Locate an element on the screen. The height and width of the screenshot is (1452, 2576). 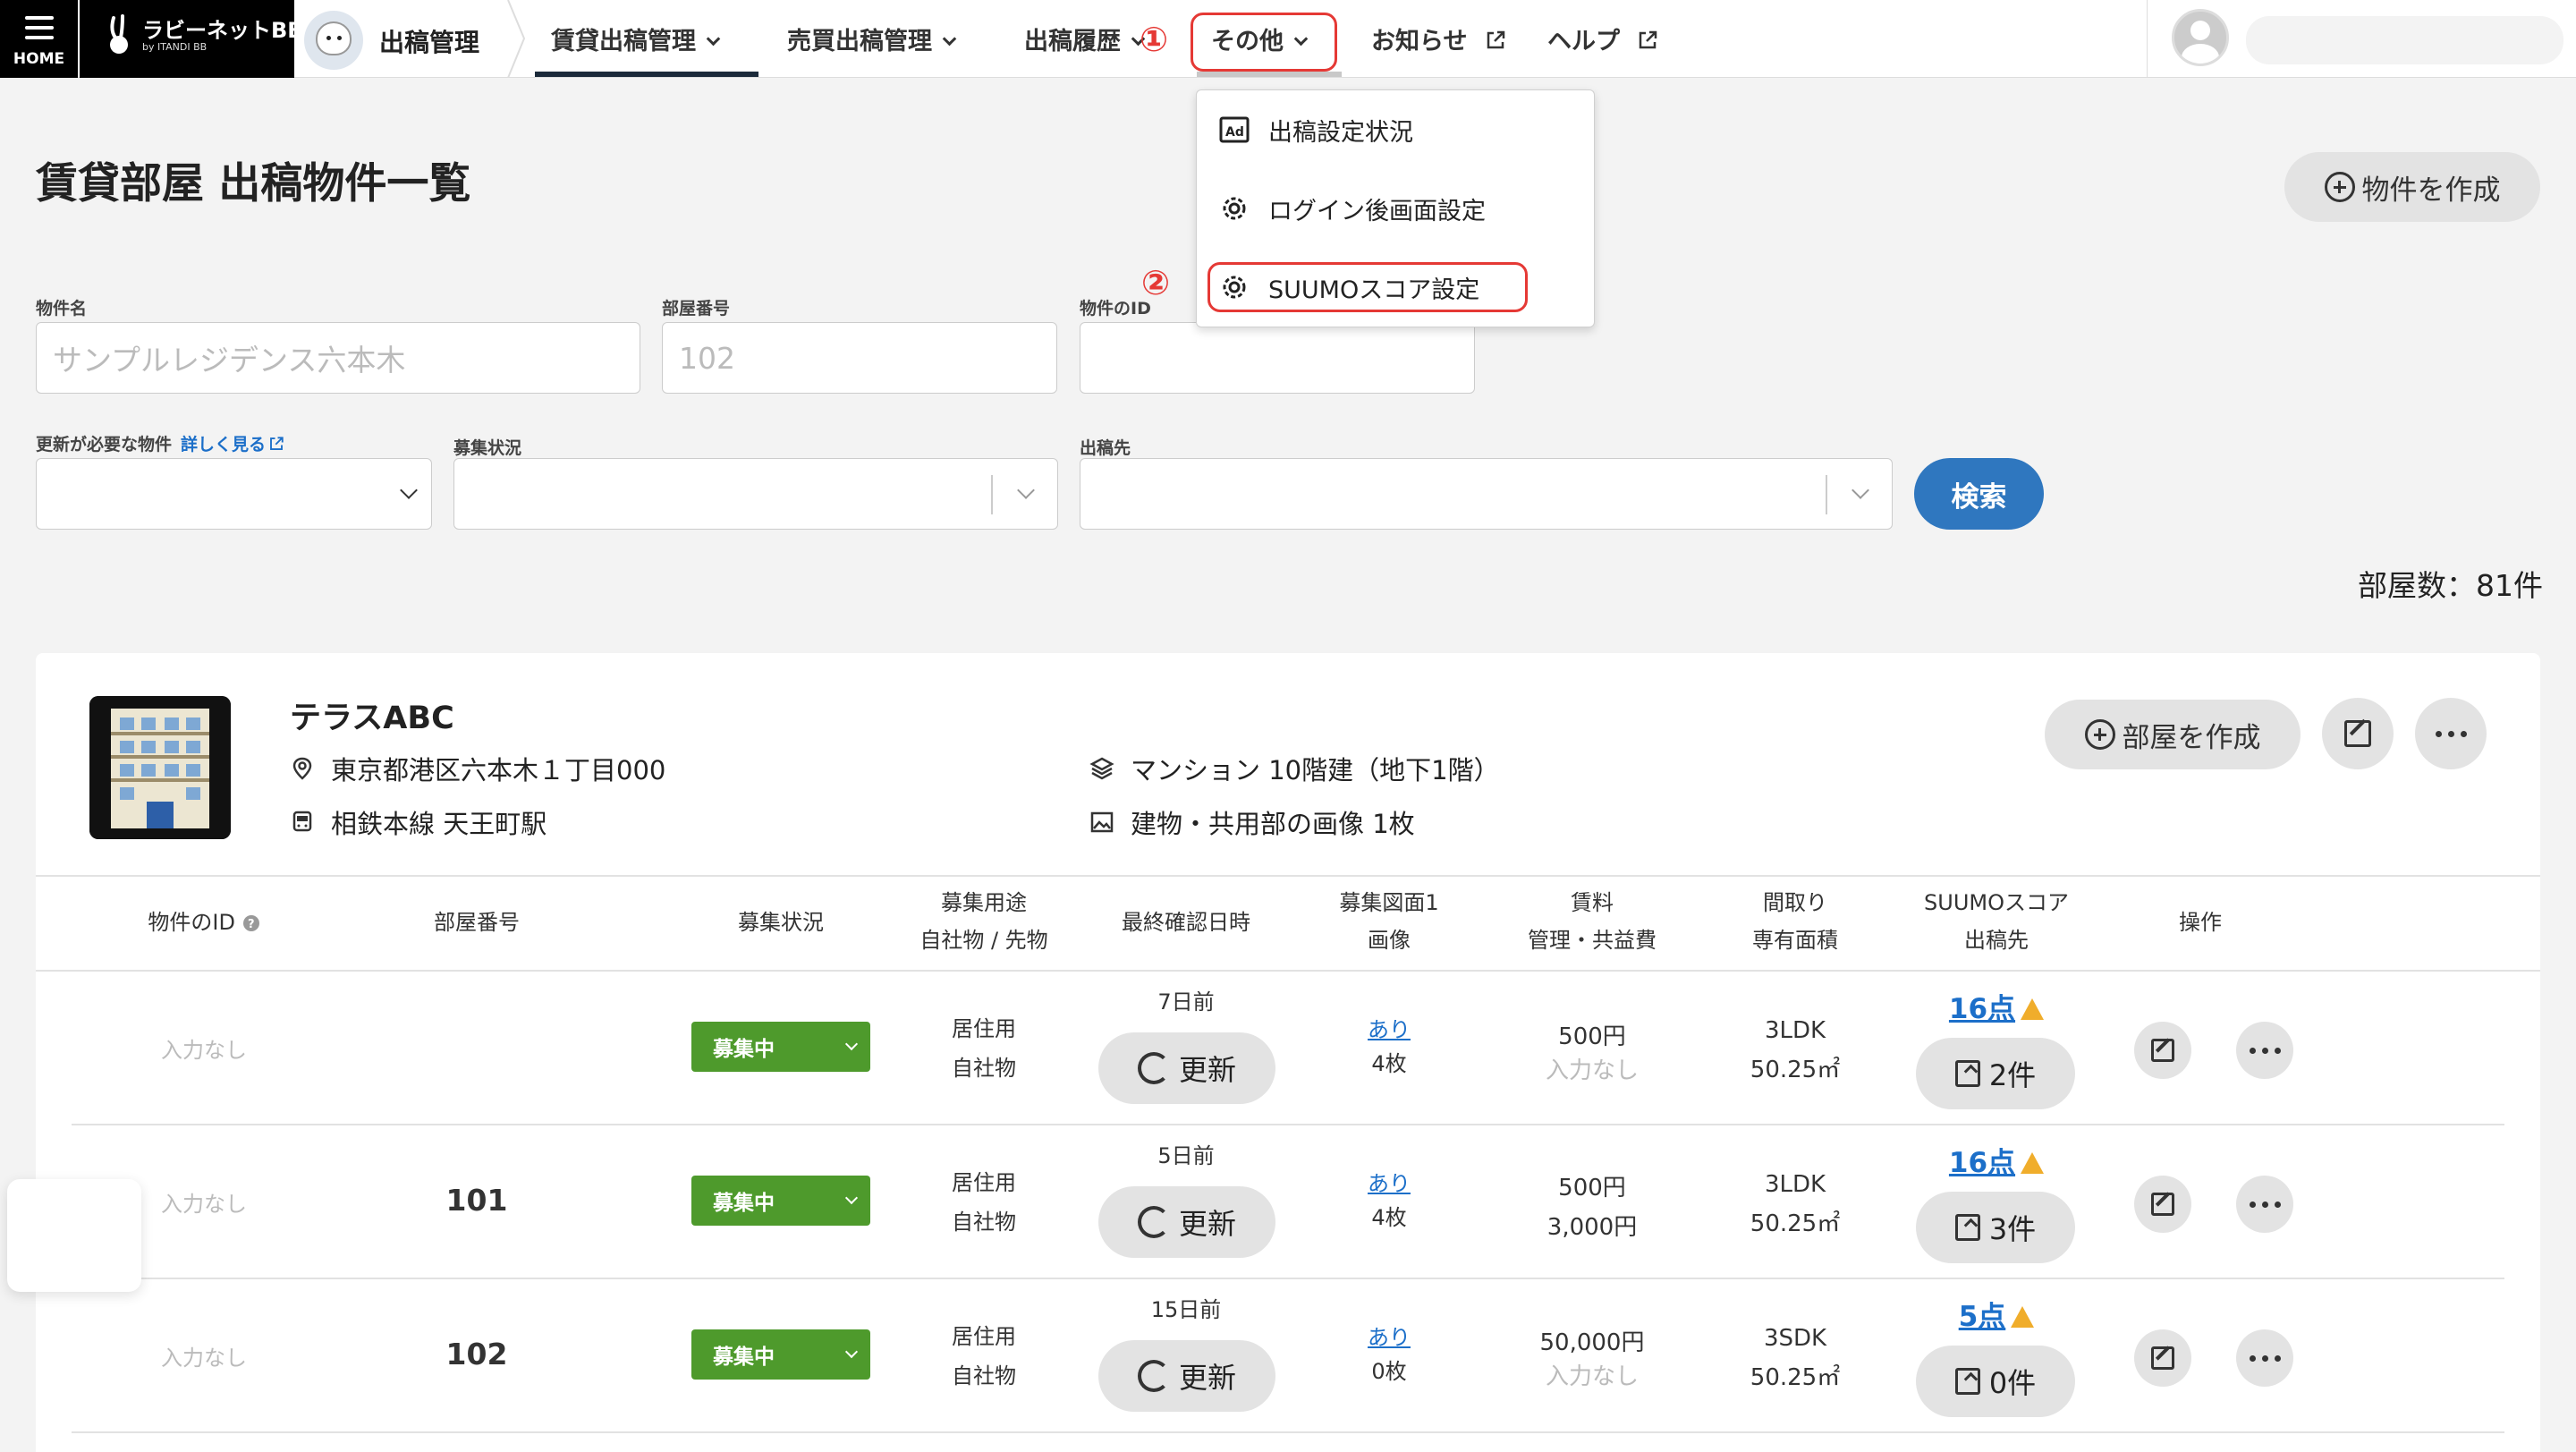
details-link: 詳しく見る is located at coordinates (232, 444).